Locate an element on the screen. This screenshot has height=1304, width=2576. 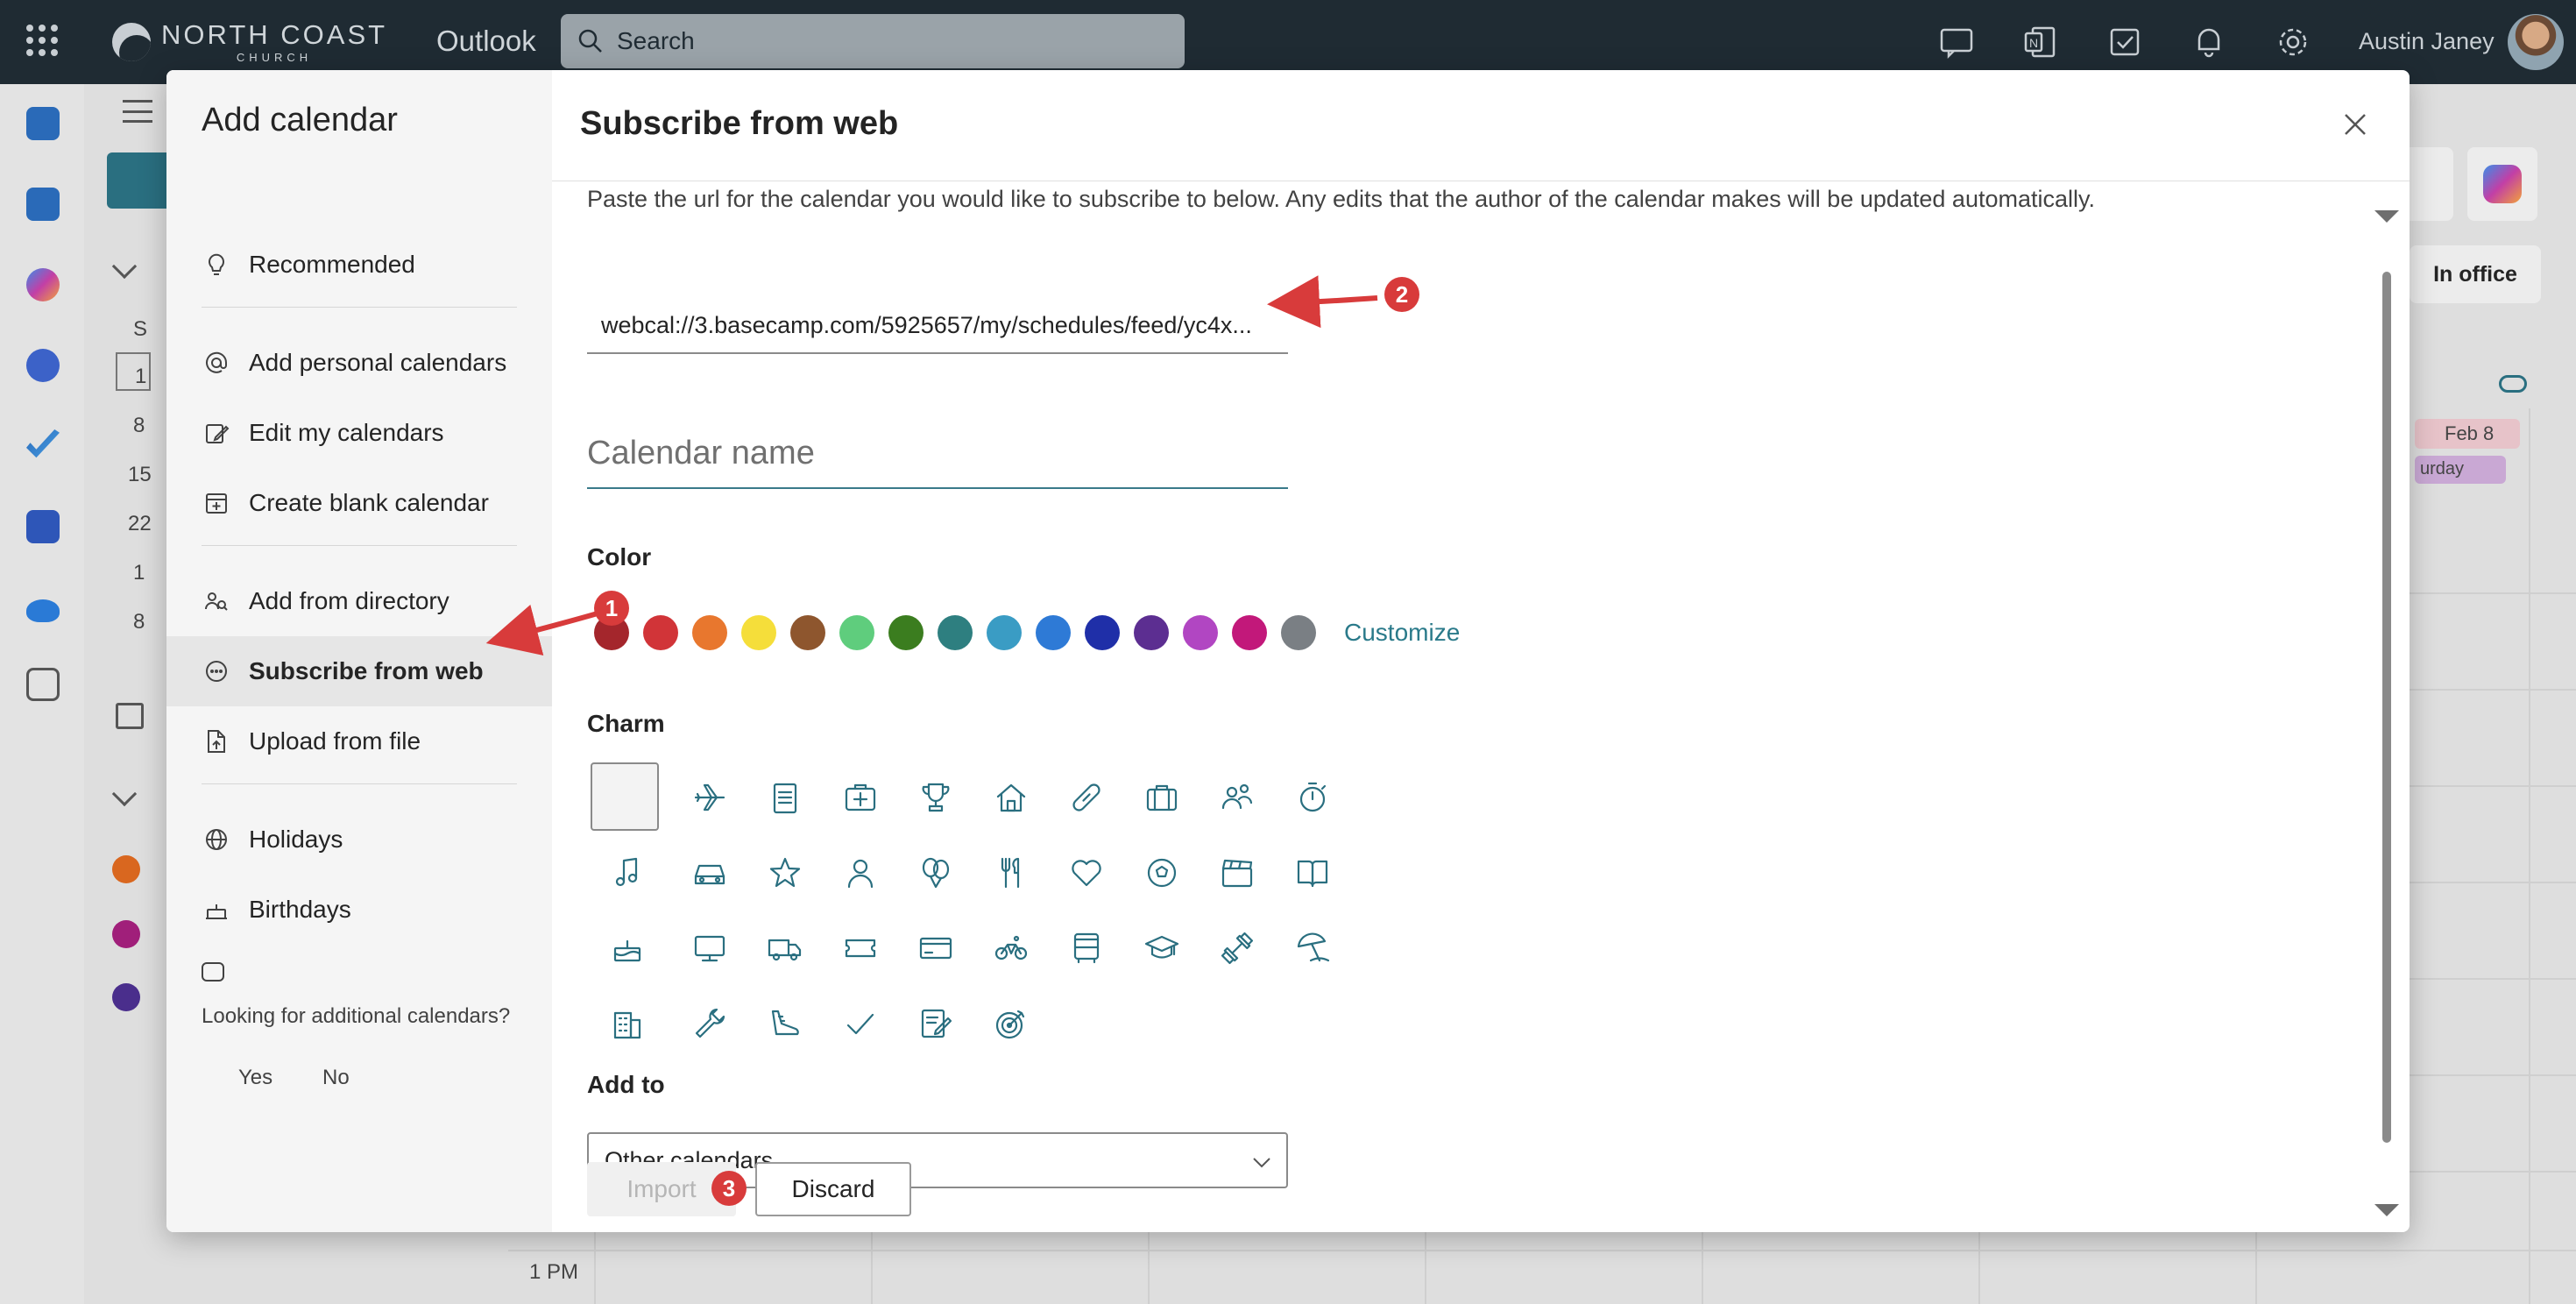
sneaker-icon is located at coordinates (785, 1023).